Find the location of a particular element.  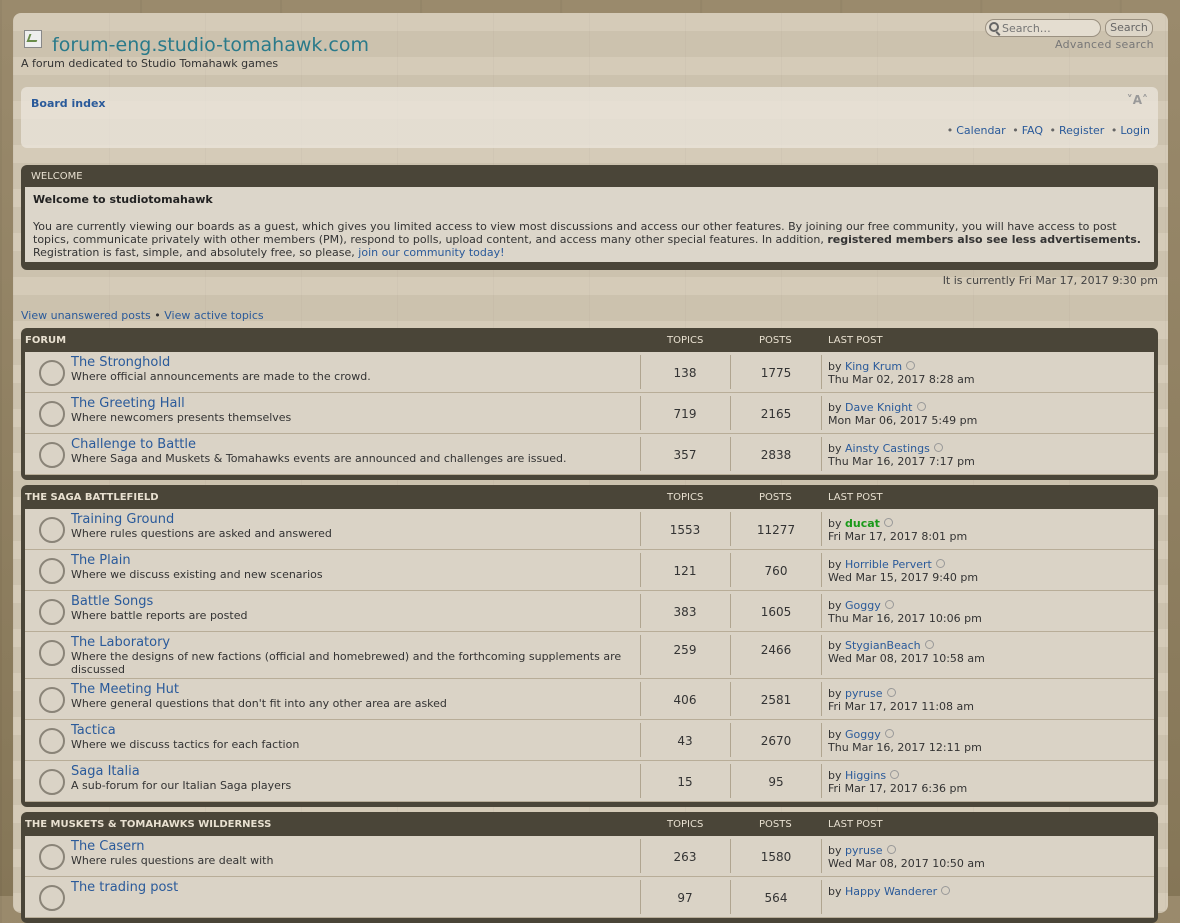

section-header: THE SAGA BATTLEFIELD TOPICS POSTS LAST POST is located at coordinates (589, 497).